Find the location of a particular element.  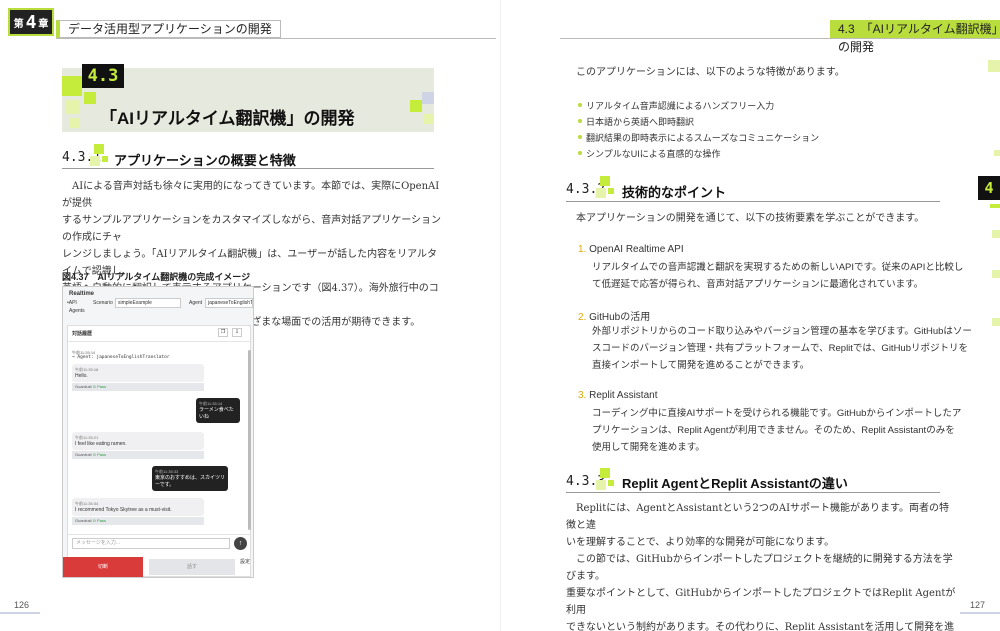

send-button: ↑ is located at coordinates (240, 543).